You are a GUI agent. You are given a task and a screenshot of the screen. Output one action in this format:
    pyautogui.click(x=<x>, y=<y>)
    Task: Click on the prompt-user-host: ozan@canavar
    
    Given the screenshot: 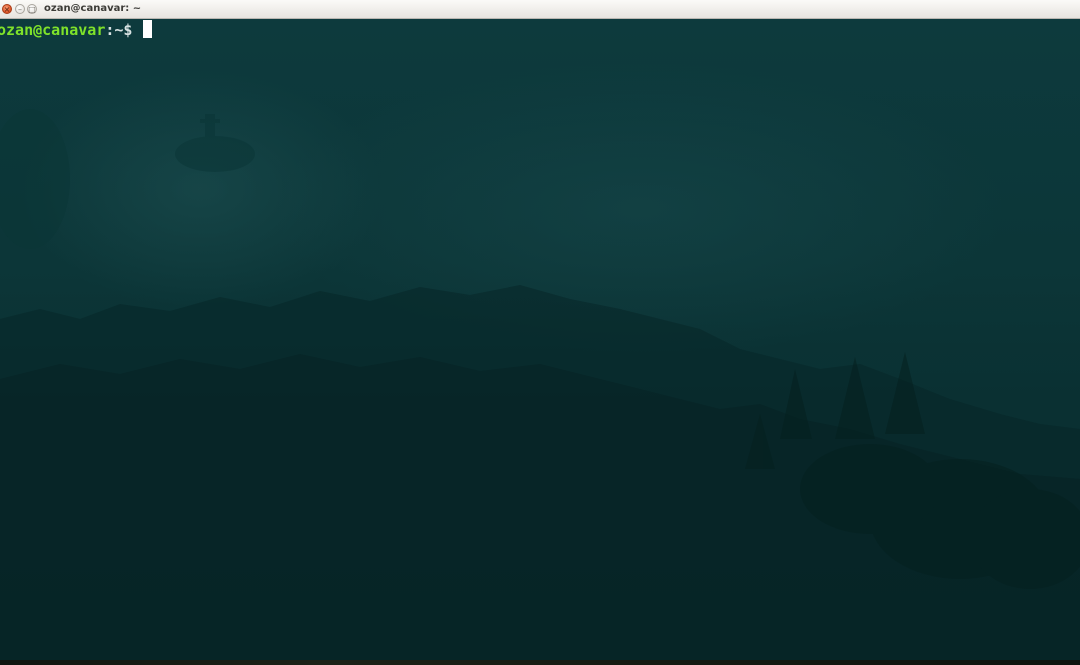 What is the action you would take?
    pyautogui.click(x=53, y=30)
    